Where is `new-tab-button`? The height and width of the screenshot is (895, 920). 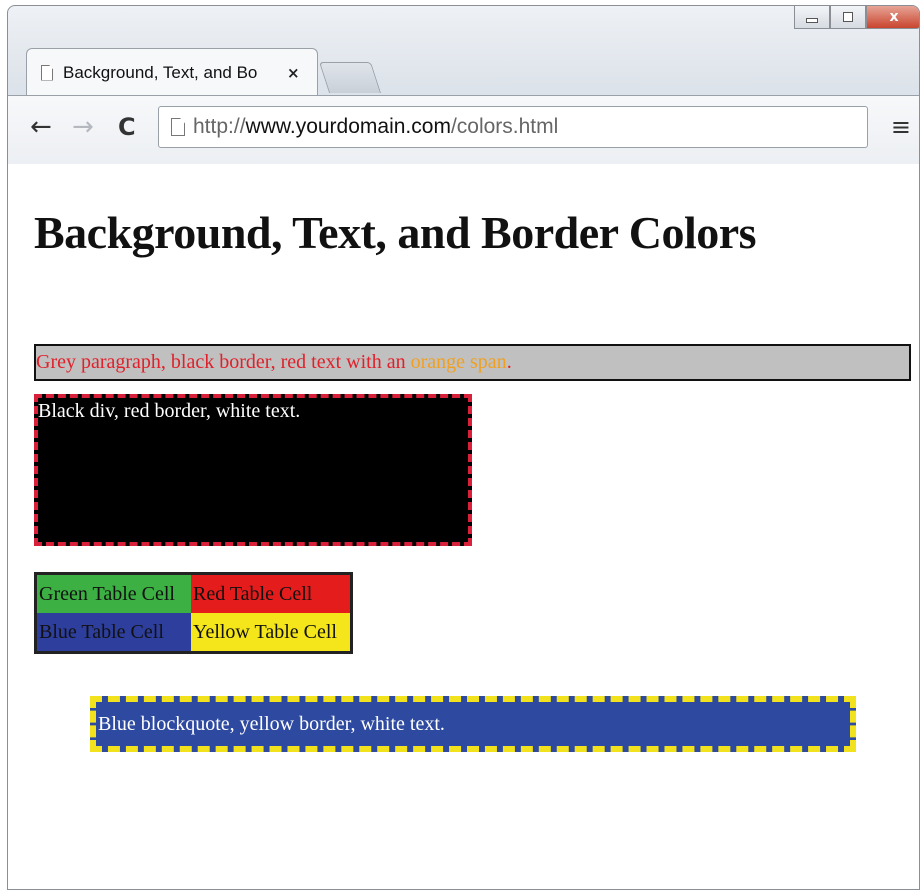 new-tab-button is located at coordinates (350, 77).